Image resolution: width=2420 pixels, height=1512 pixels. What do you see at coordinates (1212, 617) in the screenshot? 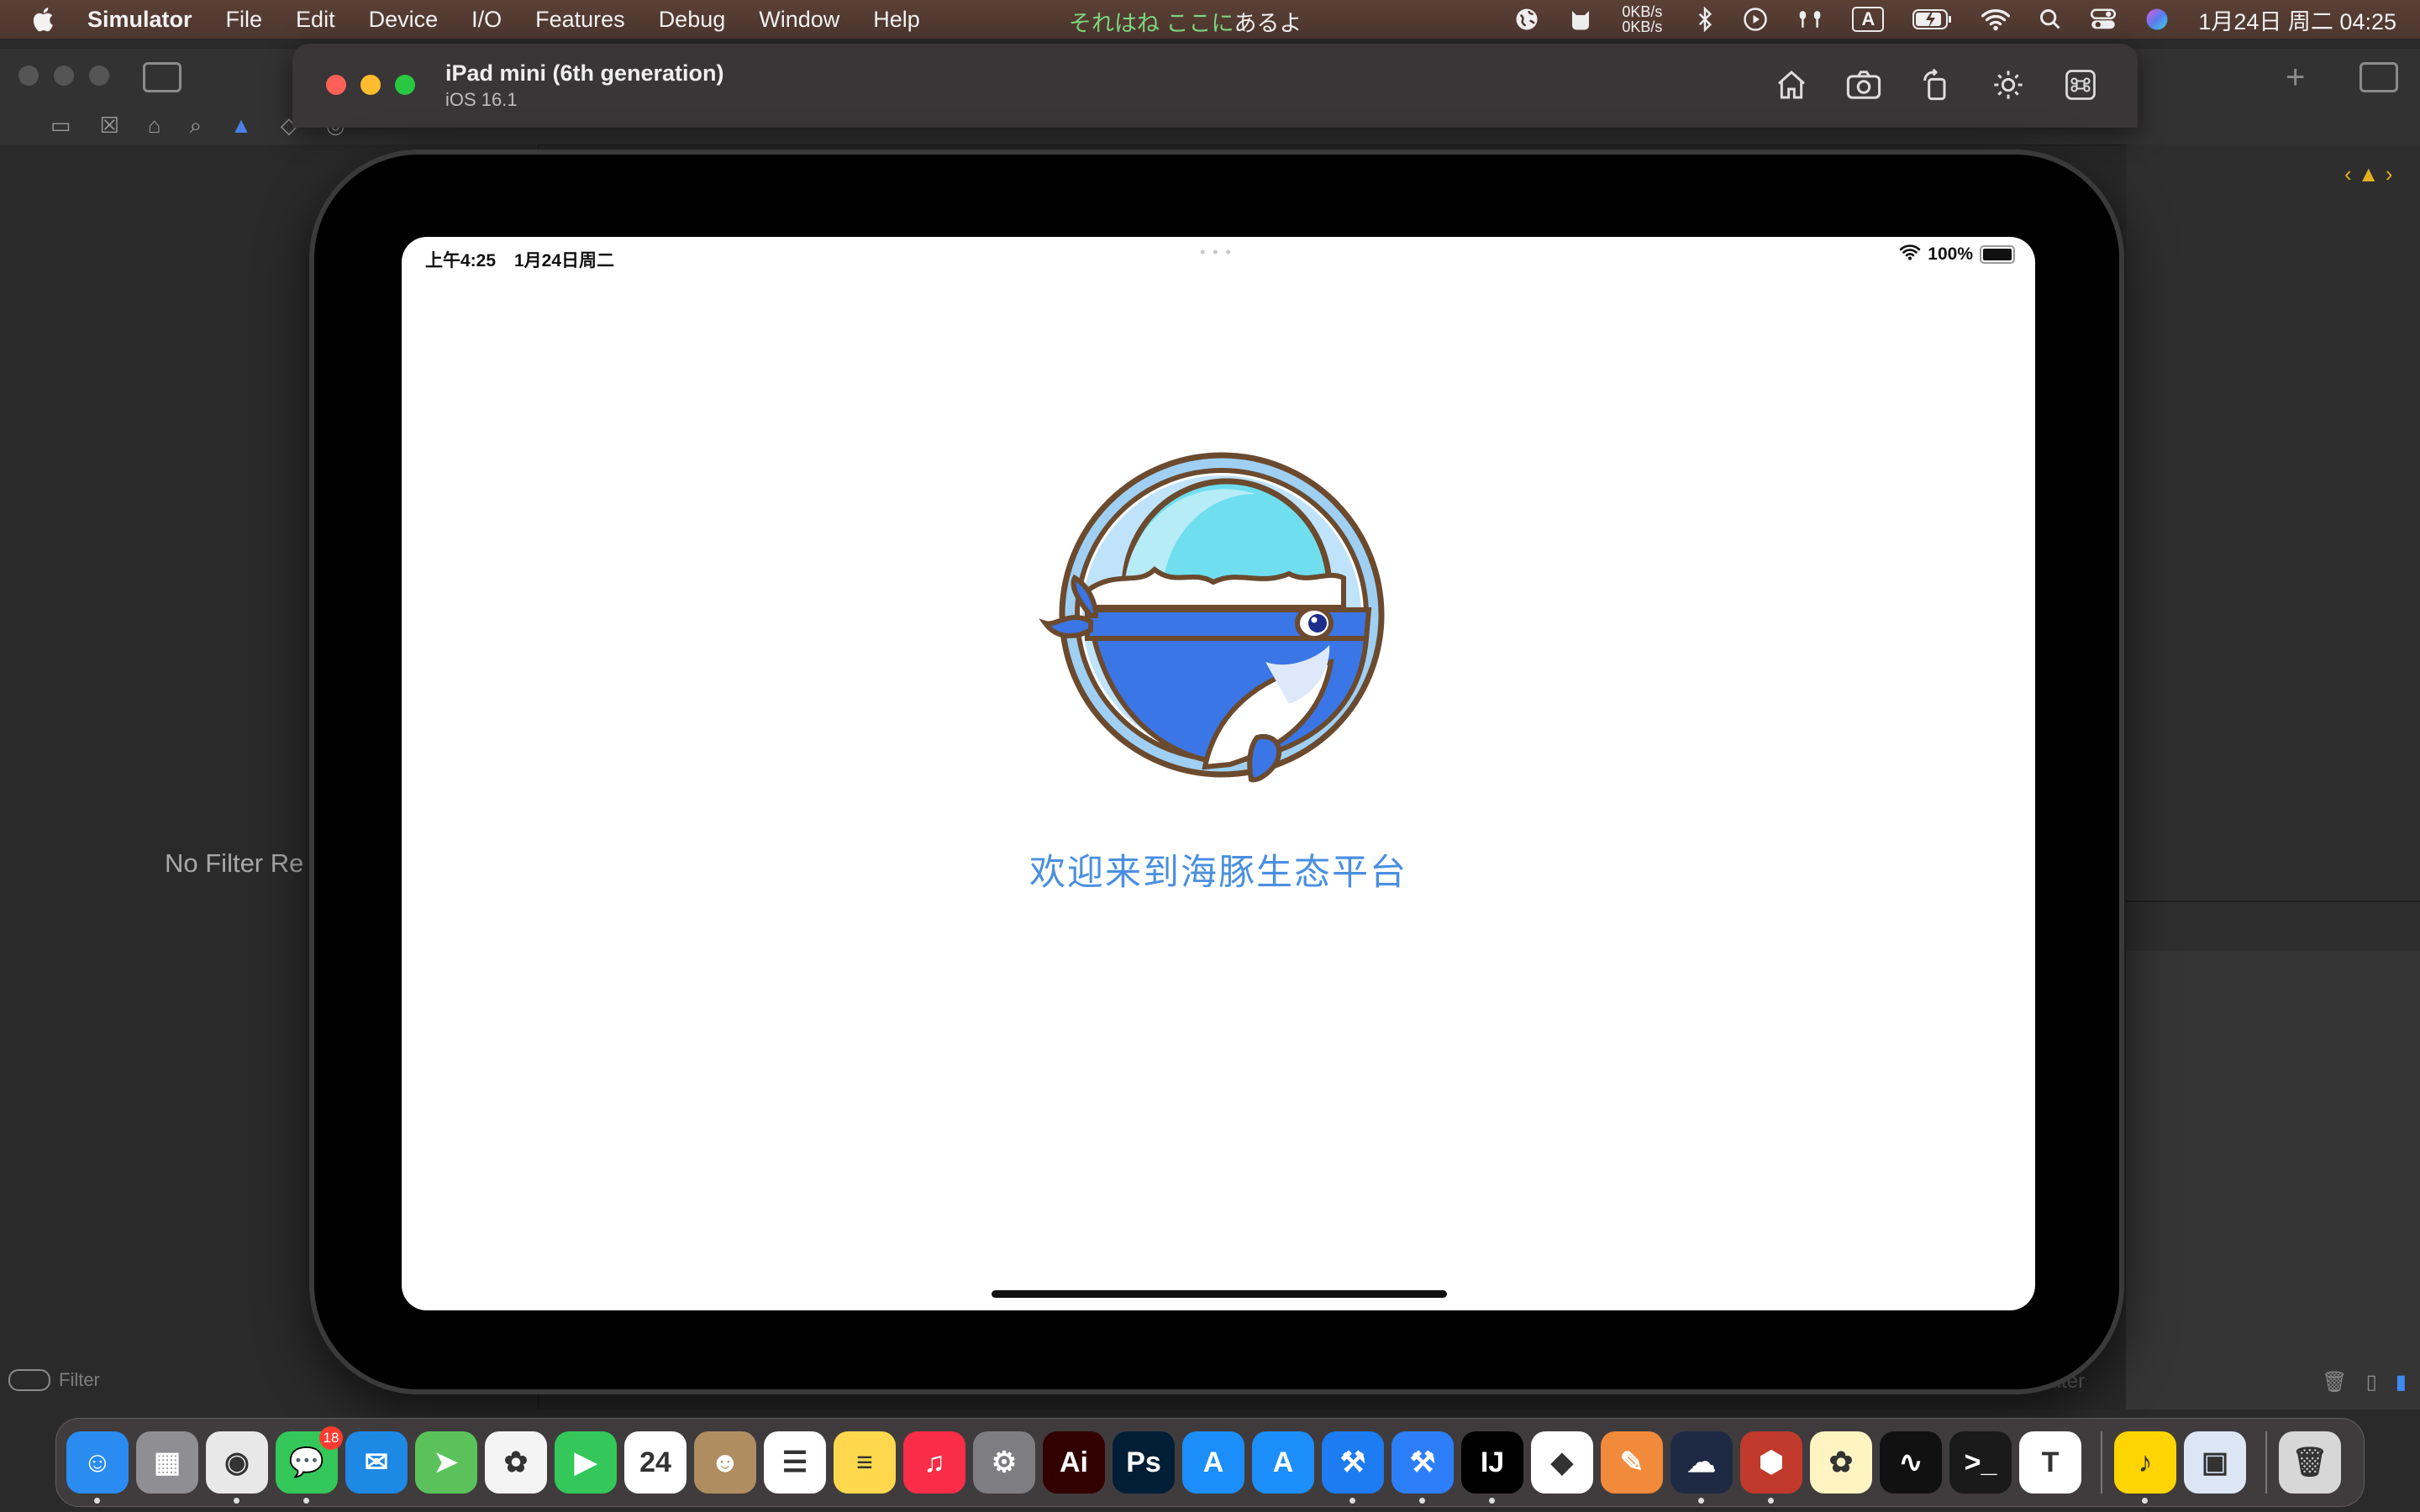
I see `dolphin-logo` at bounding box center [1212, 617].